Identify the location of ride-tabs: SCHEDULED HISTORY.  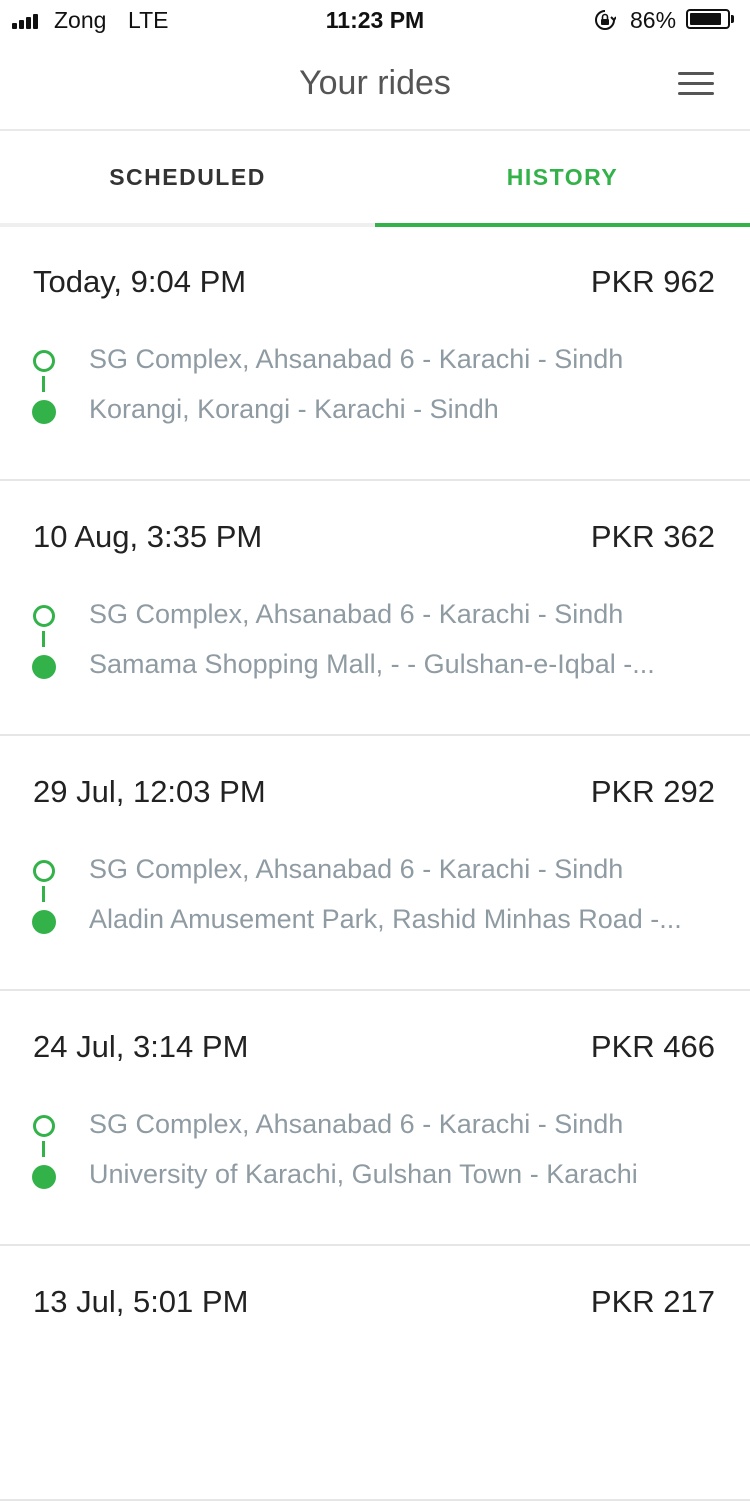
(375, 179).